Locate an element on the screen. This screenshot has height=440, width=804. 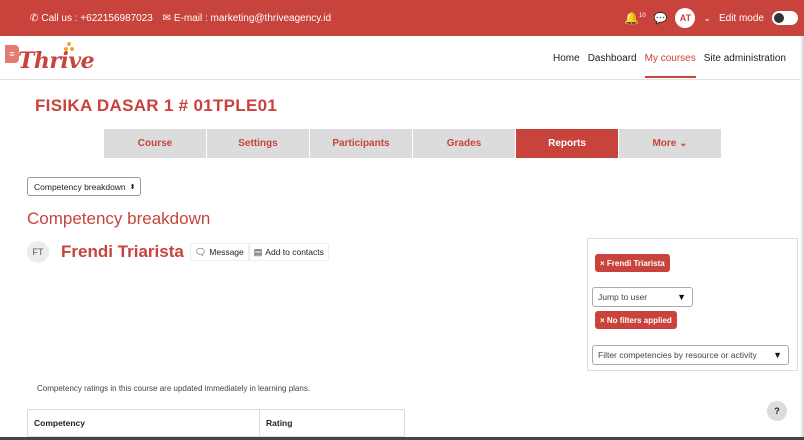
tab-grades: Grades is located at coordinates (464, 143).